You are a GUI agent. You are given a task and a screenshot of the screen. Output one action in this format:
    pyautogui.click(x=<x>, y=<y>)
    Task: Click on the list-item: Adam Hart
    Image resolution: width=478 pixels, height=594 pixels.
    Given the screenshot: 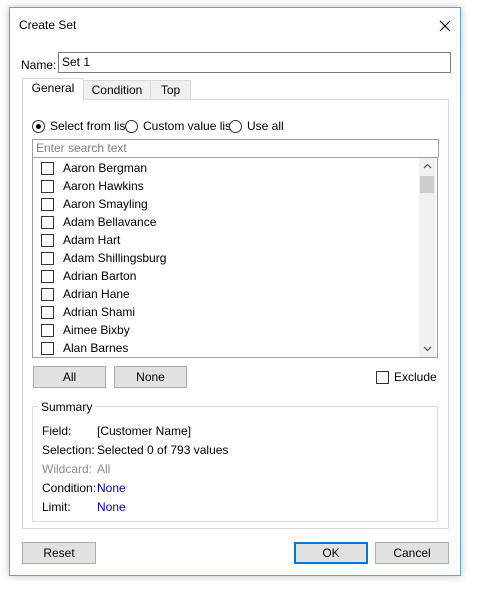 What is the action you would take?
    pyautogui.click(x=226, y=240)
    